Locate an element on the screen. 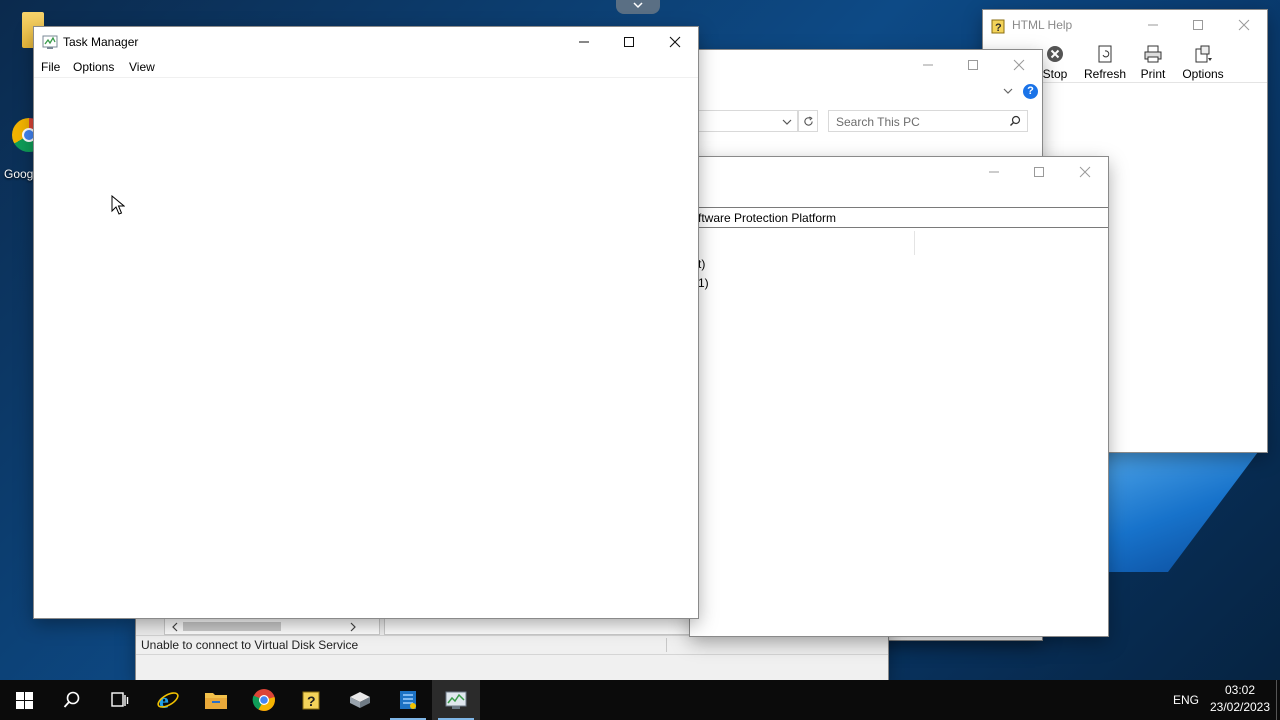  stop-button: Stop is located at coordinates (1055, 62).